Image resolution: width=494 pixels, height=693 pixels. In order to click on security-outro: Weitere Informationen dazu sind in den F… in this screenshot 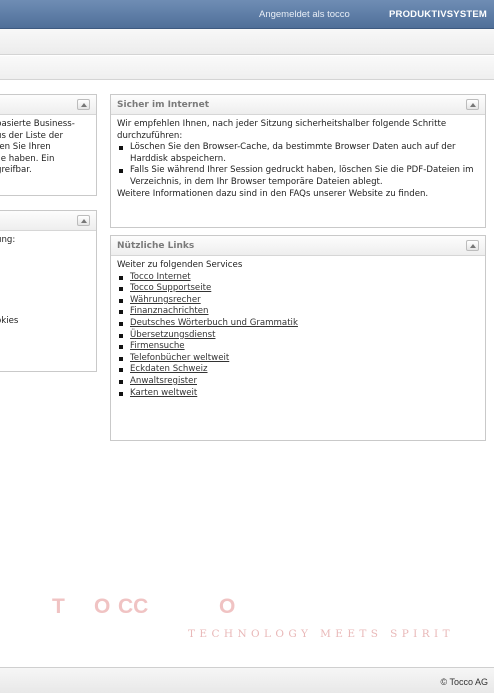, I will do `click(273, 193)`.